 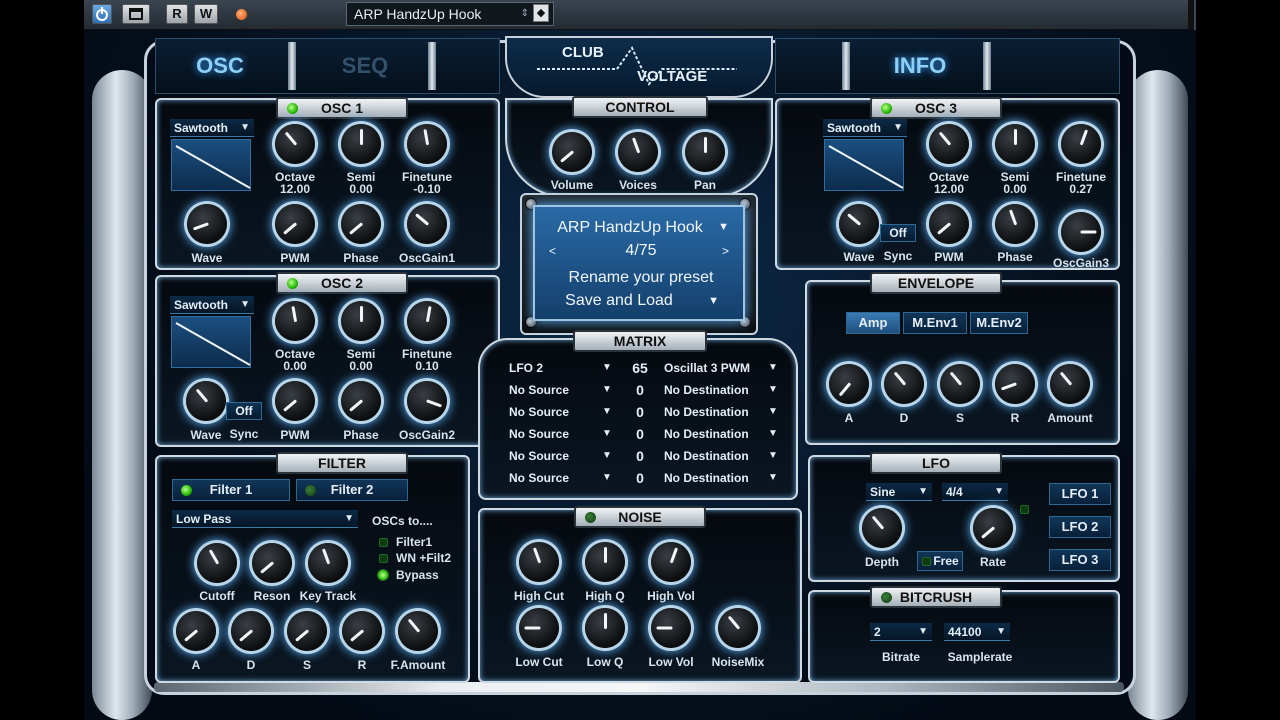 I want to click on osc2-header: OSC 2, so click(x=342, y=283).